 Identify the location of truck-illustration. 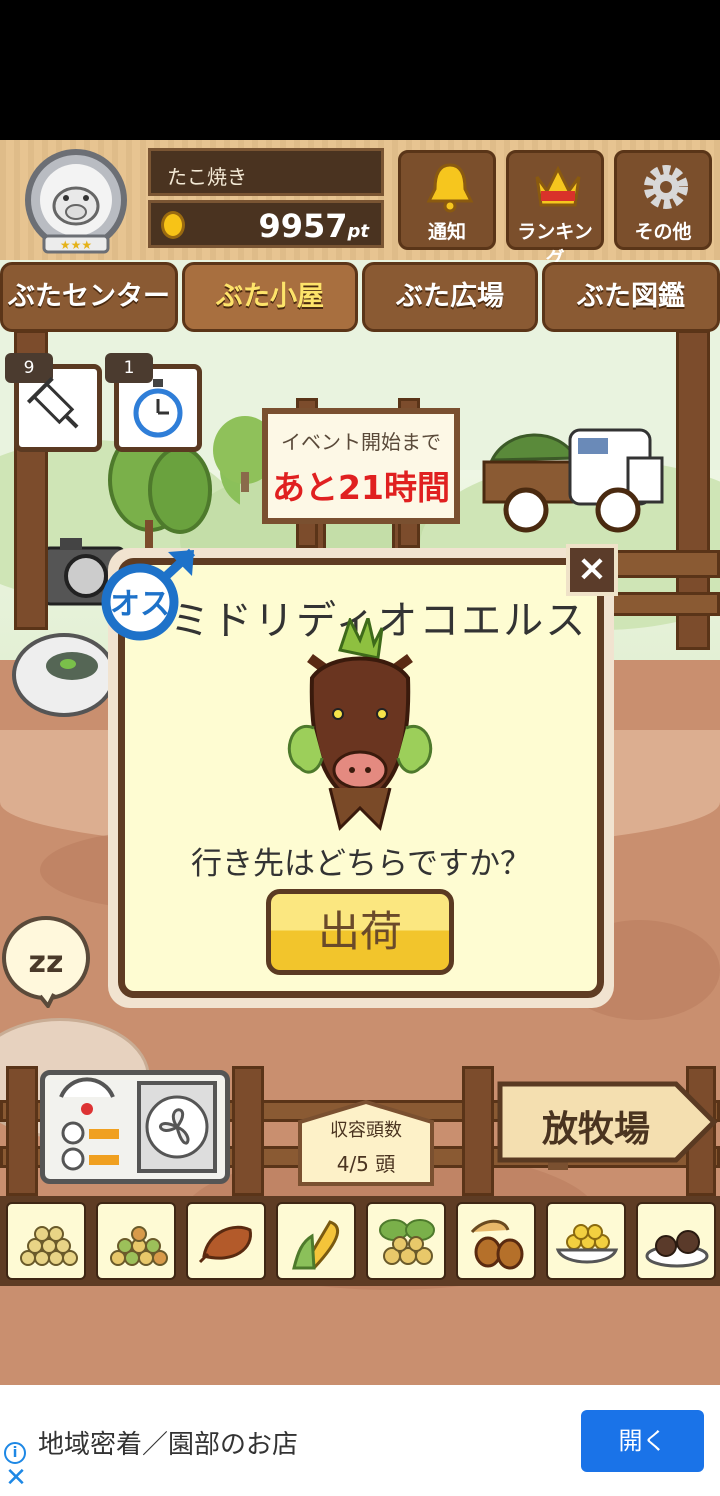
(573, 480).